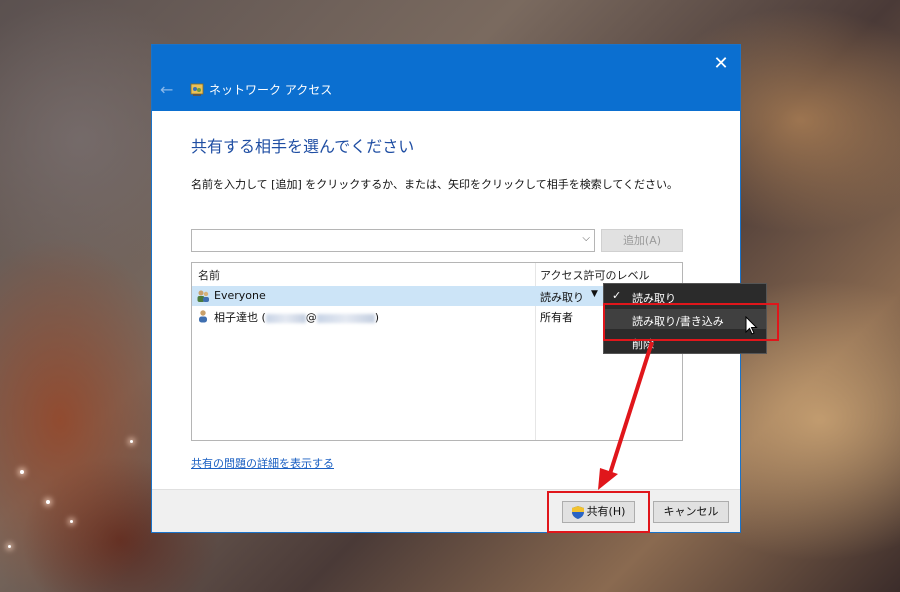 Image resolution: width=900 pixels, height=592 pixels. I want to click on mouse-cursor-icon, so click(751, 325).